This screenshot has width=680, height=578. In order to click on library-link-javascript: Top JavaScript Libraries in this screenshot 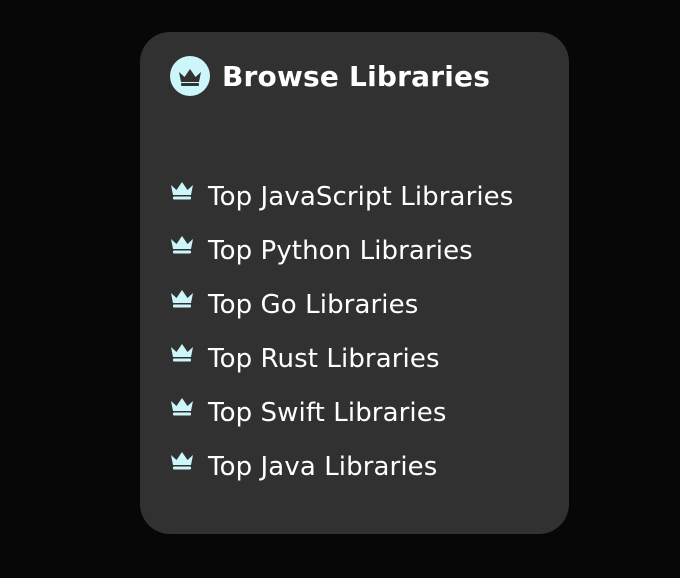, I will do `click(341, 197)`.